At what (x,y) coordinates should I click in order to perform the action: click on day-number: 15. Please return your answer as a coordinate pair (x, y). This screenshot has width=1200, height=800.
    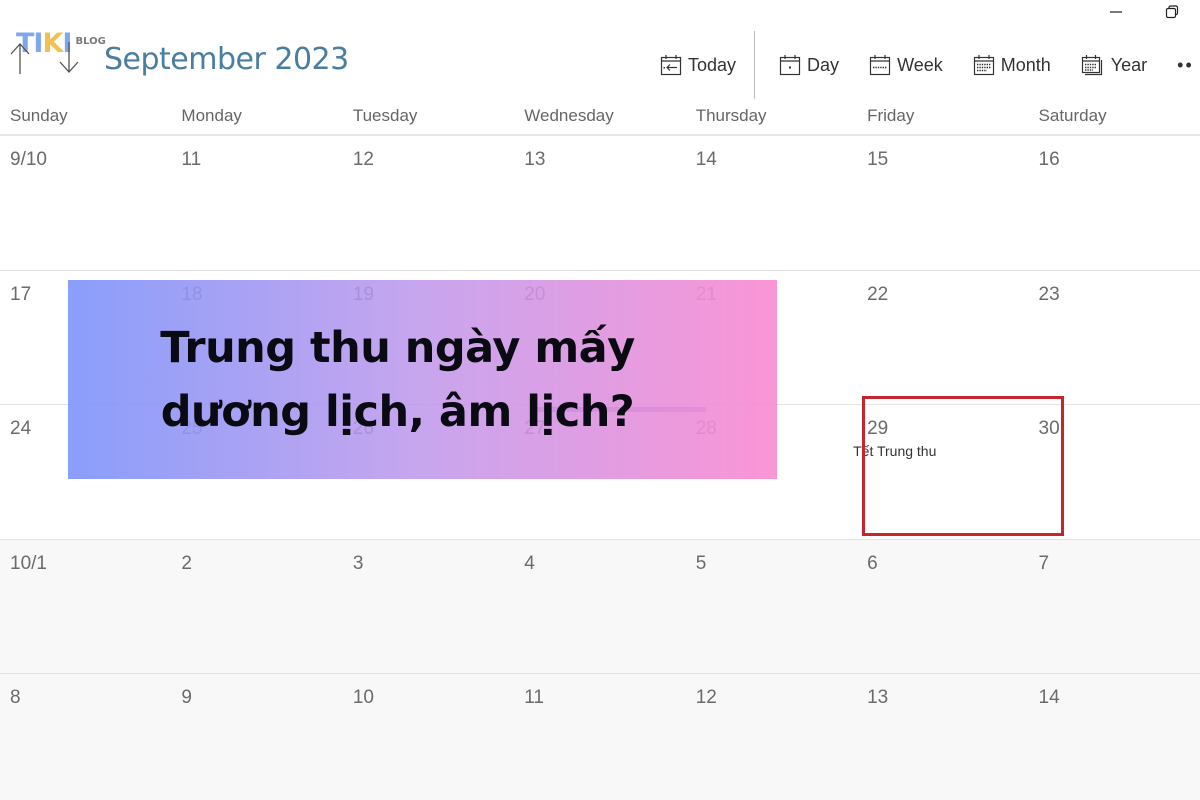
    Looking at the image, I should click on (878, 159).